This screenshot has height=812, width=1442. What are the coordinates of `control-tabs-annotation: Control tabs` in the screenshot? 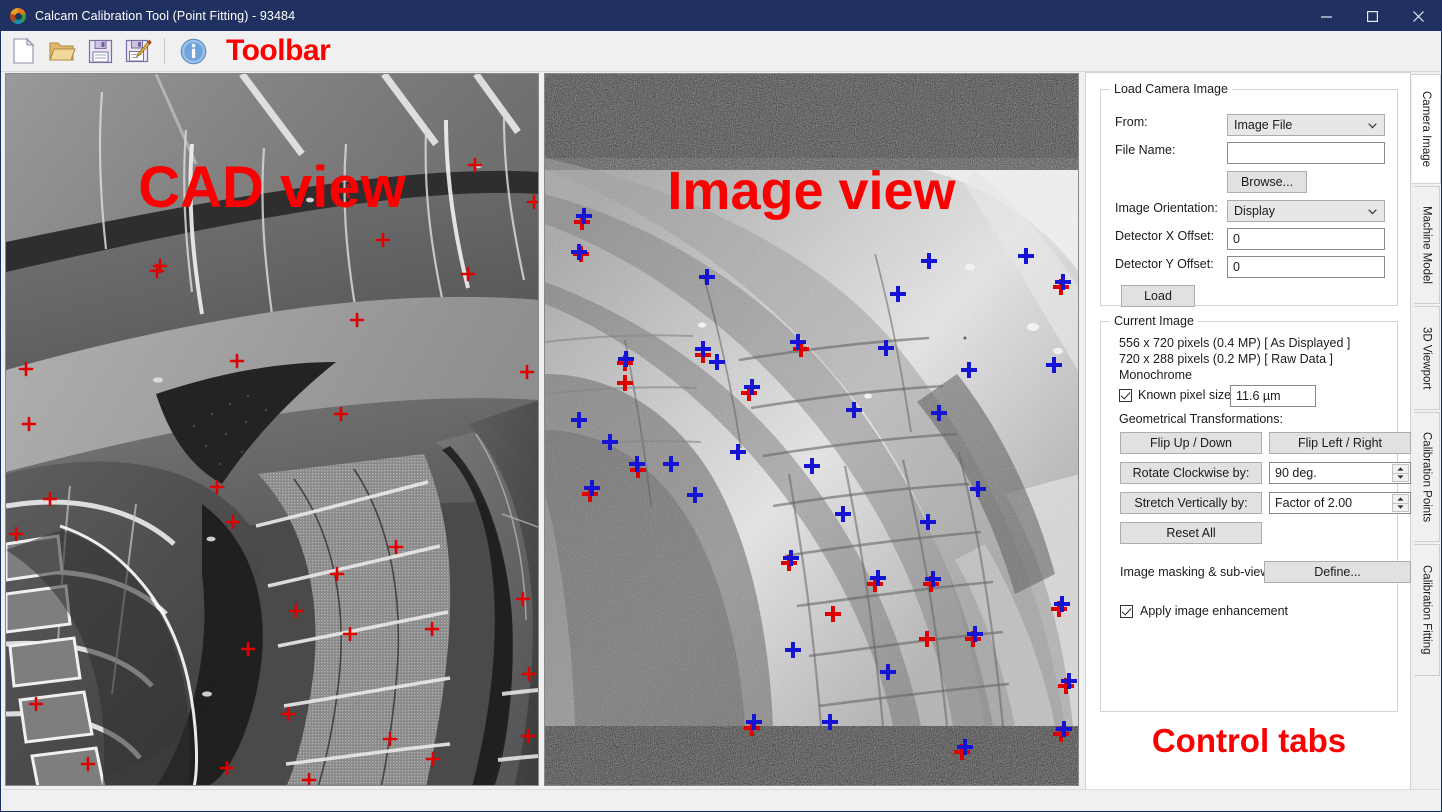 It's located at (1249, 740).